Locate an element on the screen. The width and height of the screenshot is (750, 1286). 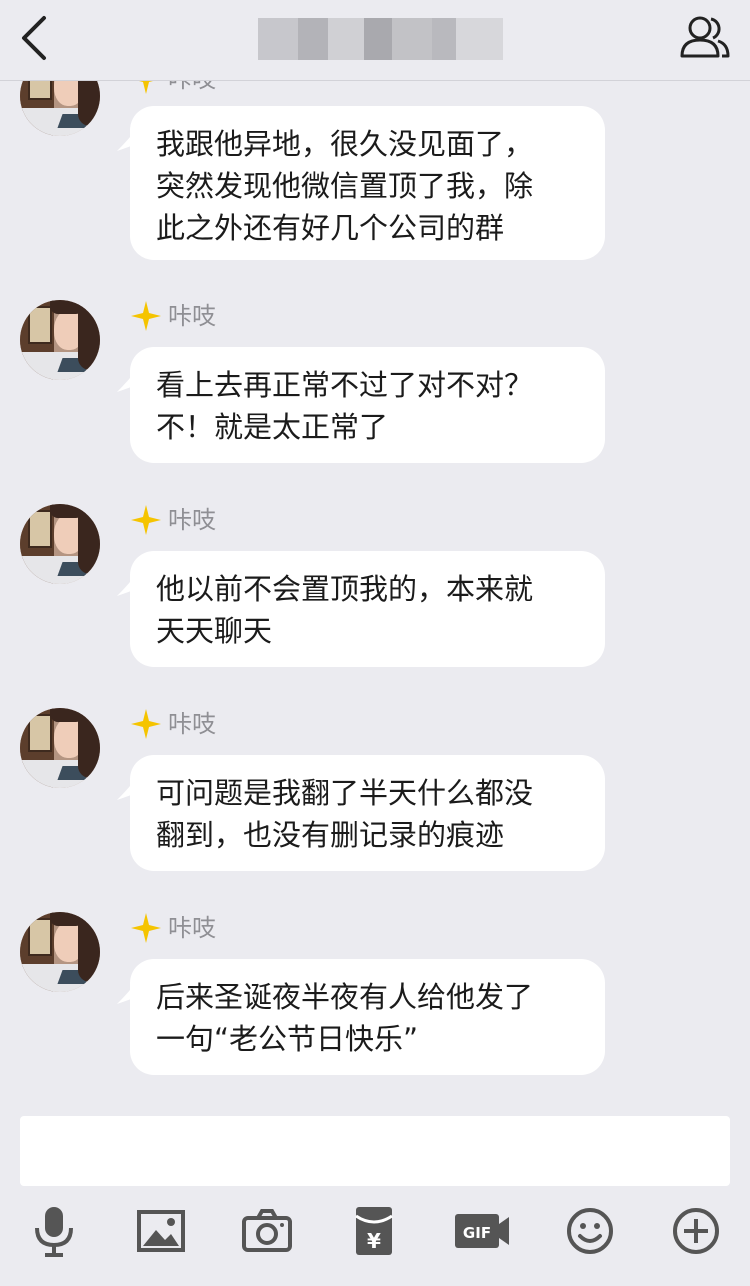
emoji-icon is located at coordinates (590, 1231).